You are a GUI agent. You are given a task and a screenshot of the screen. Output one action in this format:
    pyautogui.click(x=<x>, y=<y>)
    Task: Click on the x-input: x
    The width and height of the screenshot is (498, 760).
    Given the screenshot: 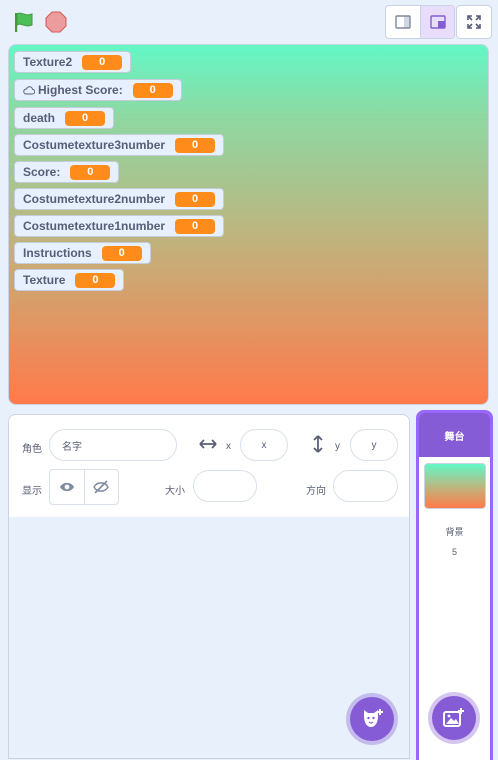 What is the action you would take?
    pyautogui.click(x=264, y=445)
    